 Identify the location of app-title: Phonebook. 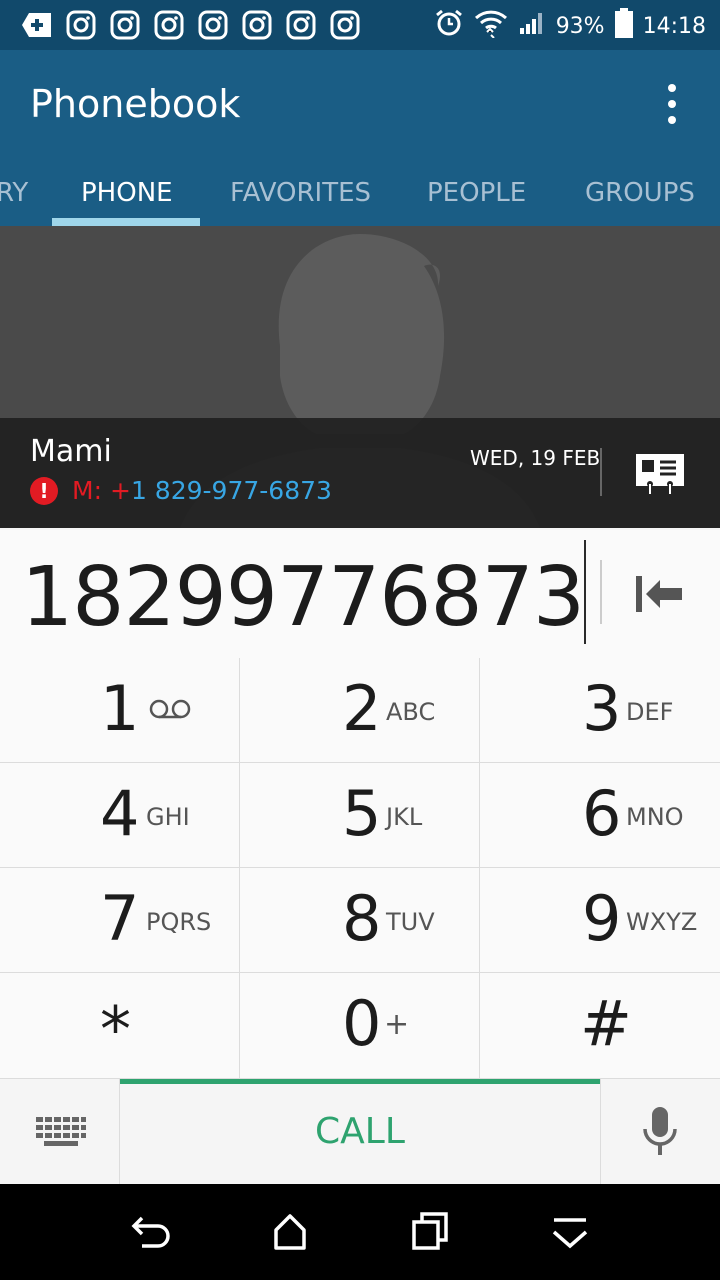
(135, 104).